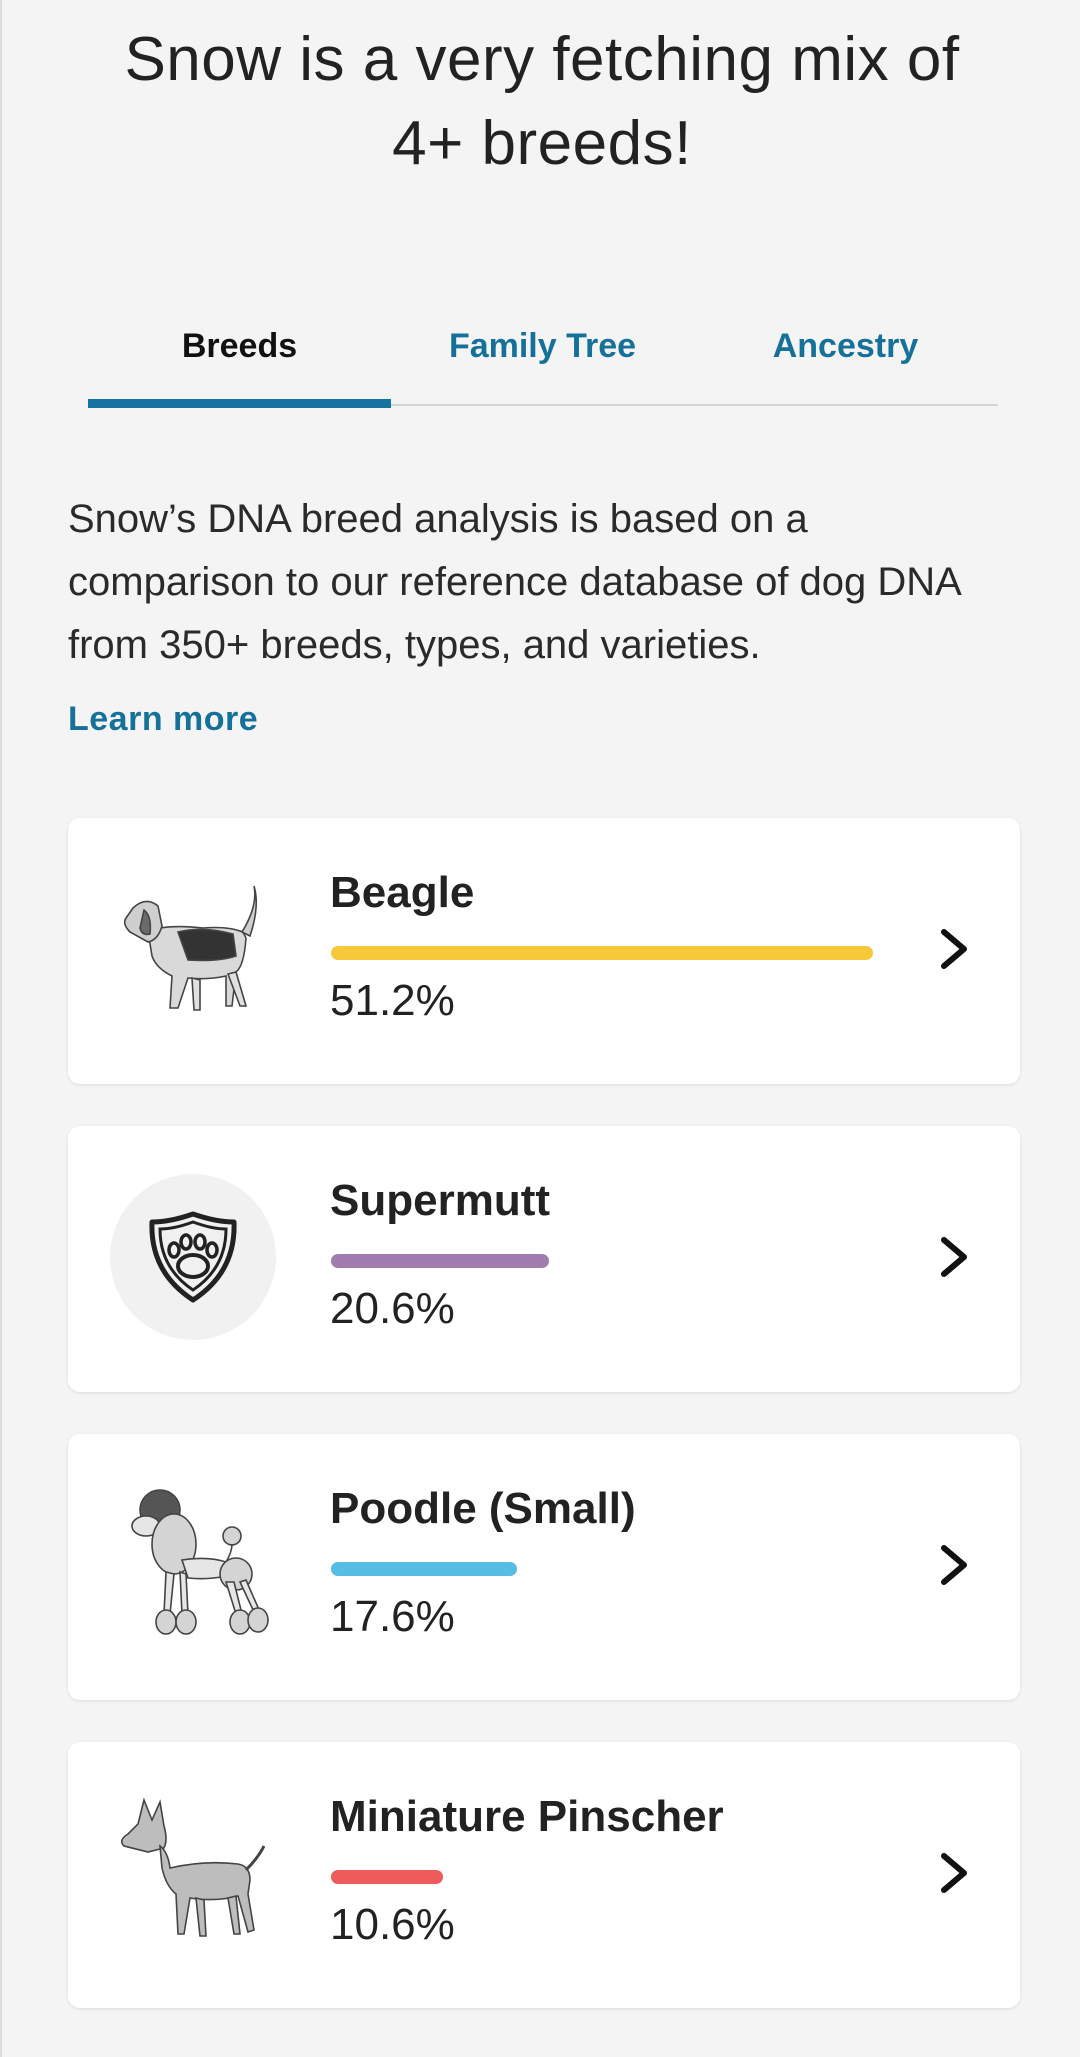 This screenshot has width=1080, height=2057. What do you see at coordinates (392, 1308) in the screenshot?
I see `breed-percentage: 20.6%` at bounding box center [392, 1308].